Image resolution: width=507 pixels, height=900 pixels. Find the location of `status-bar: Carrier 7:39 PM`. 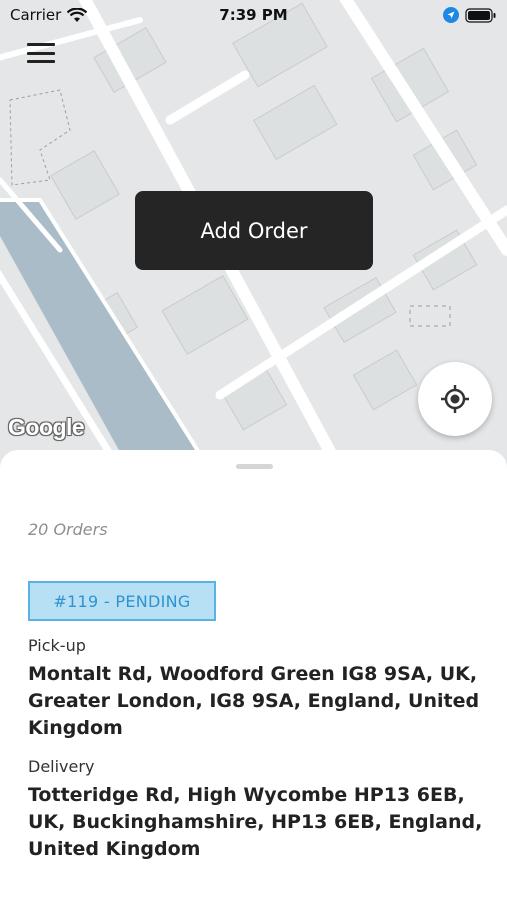

status-bar: Carrier 7:39 PM is located at coordinates (253, 15).